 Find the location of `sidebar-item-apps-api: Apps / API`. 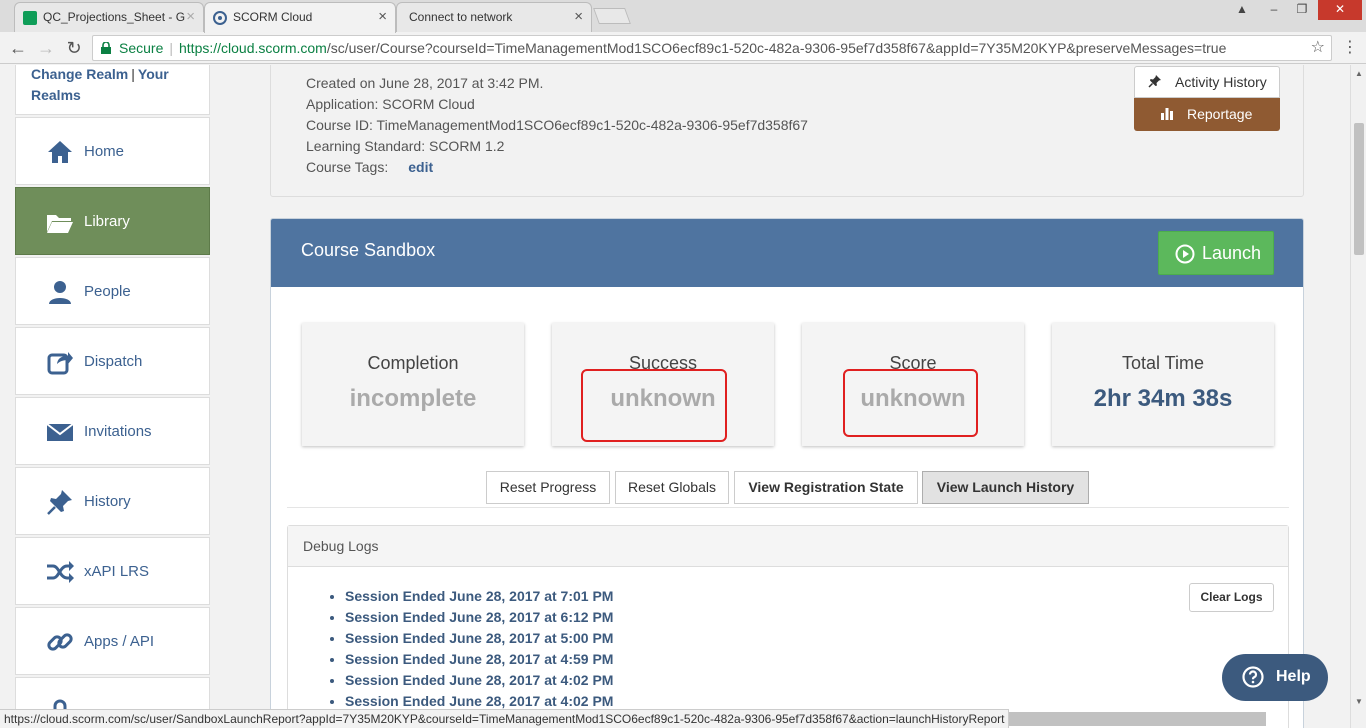

sidebar-item-apps-api: Apps / API is located at coordinates (112, 641).